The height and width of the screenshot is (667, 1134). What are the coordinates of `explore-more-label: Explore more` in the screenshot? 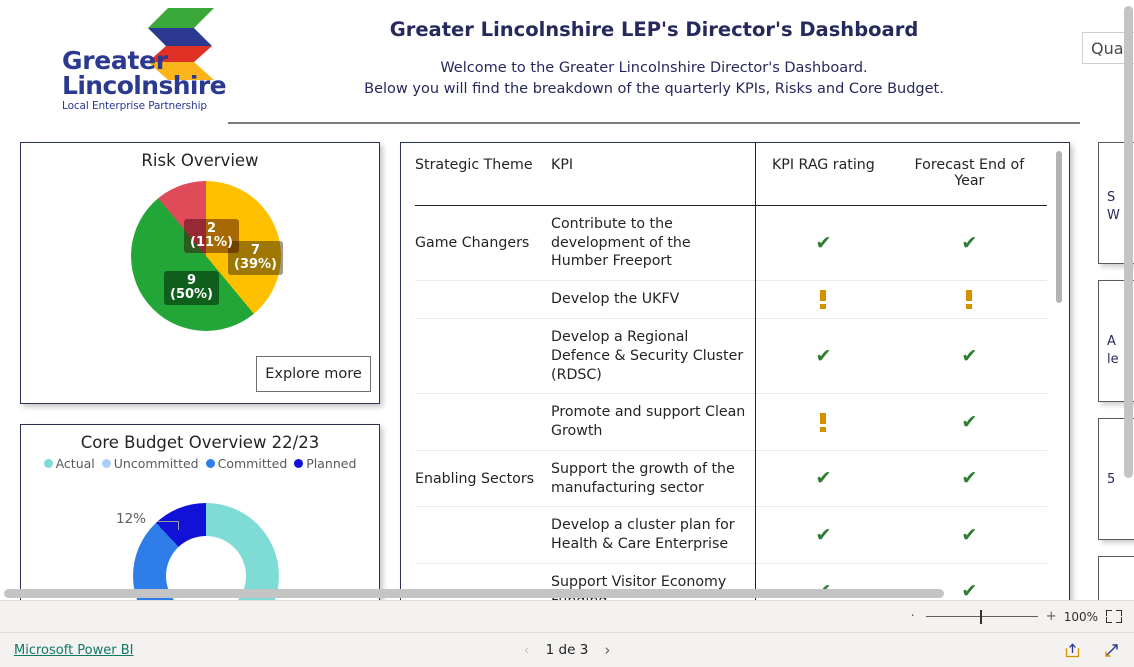 It's located at (313, 374).